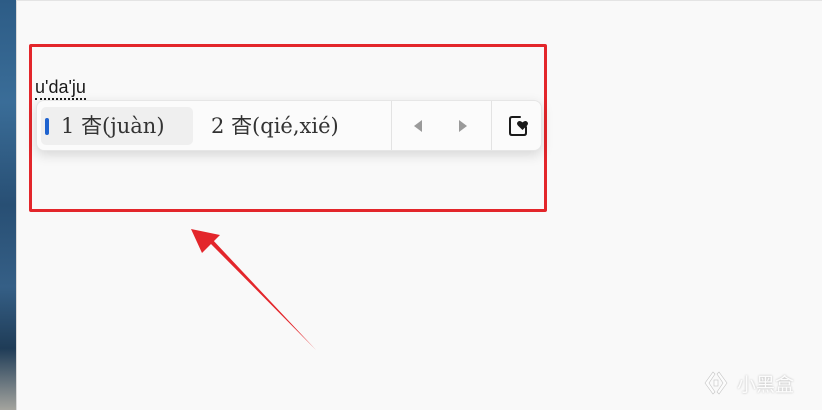 The height and width of the screenshot is (410, 822). Describe the element at coordinates (253, 289) in the screenshot. I see `annotation-arrow` at that location.